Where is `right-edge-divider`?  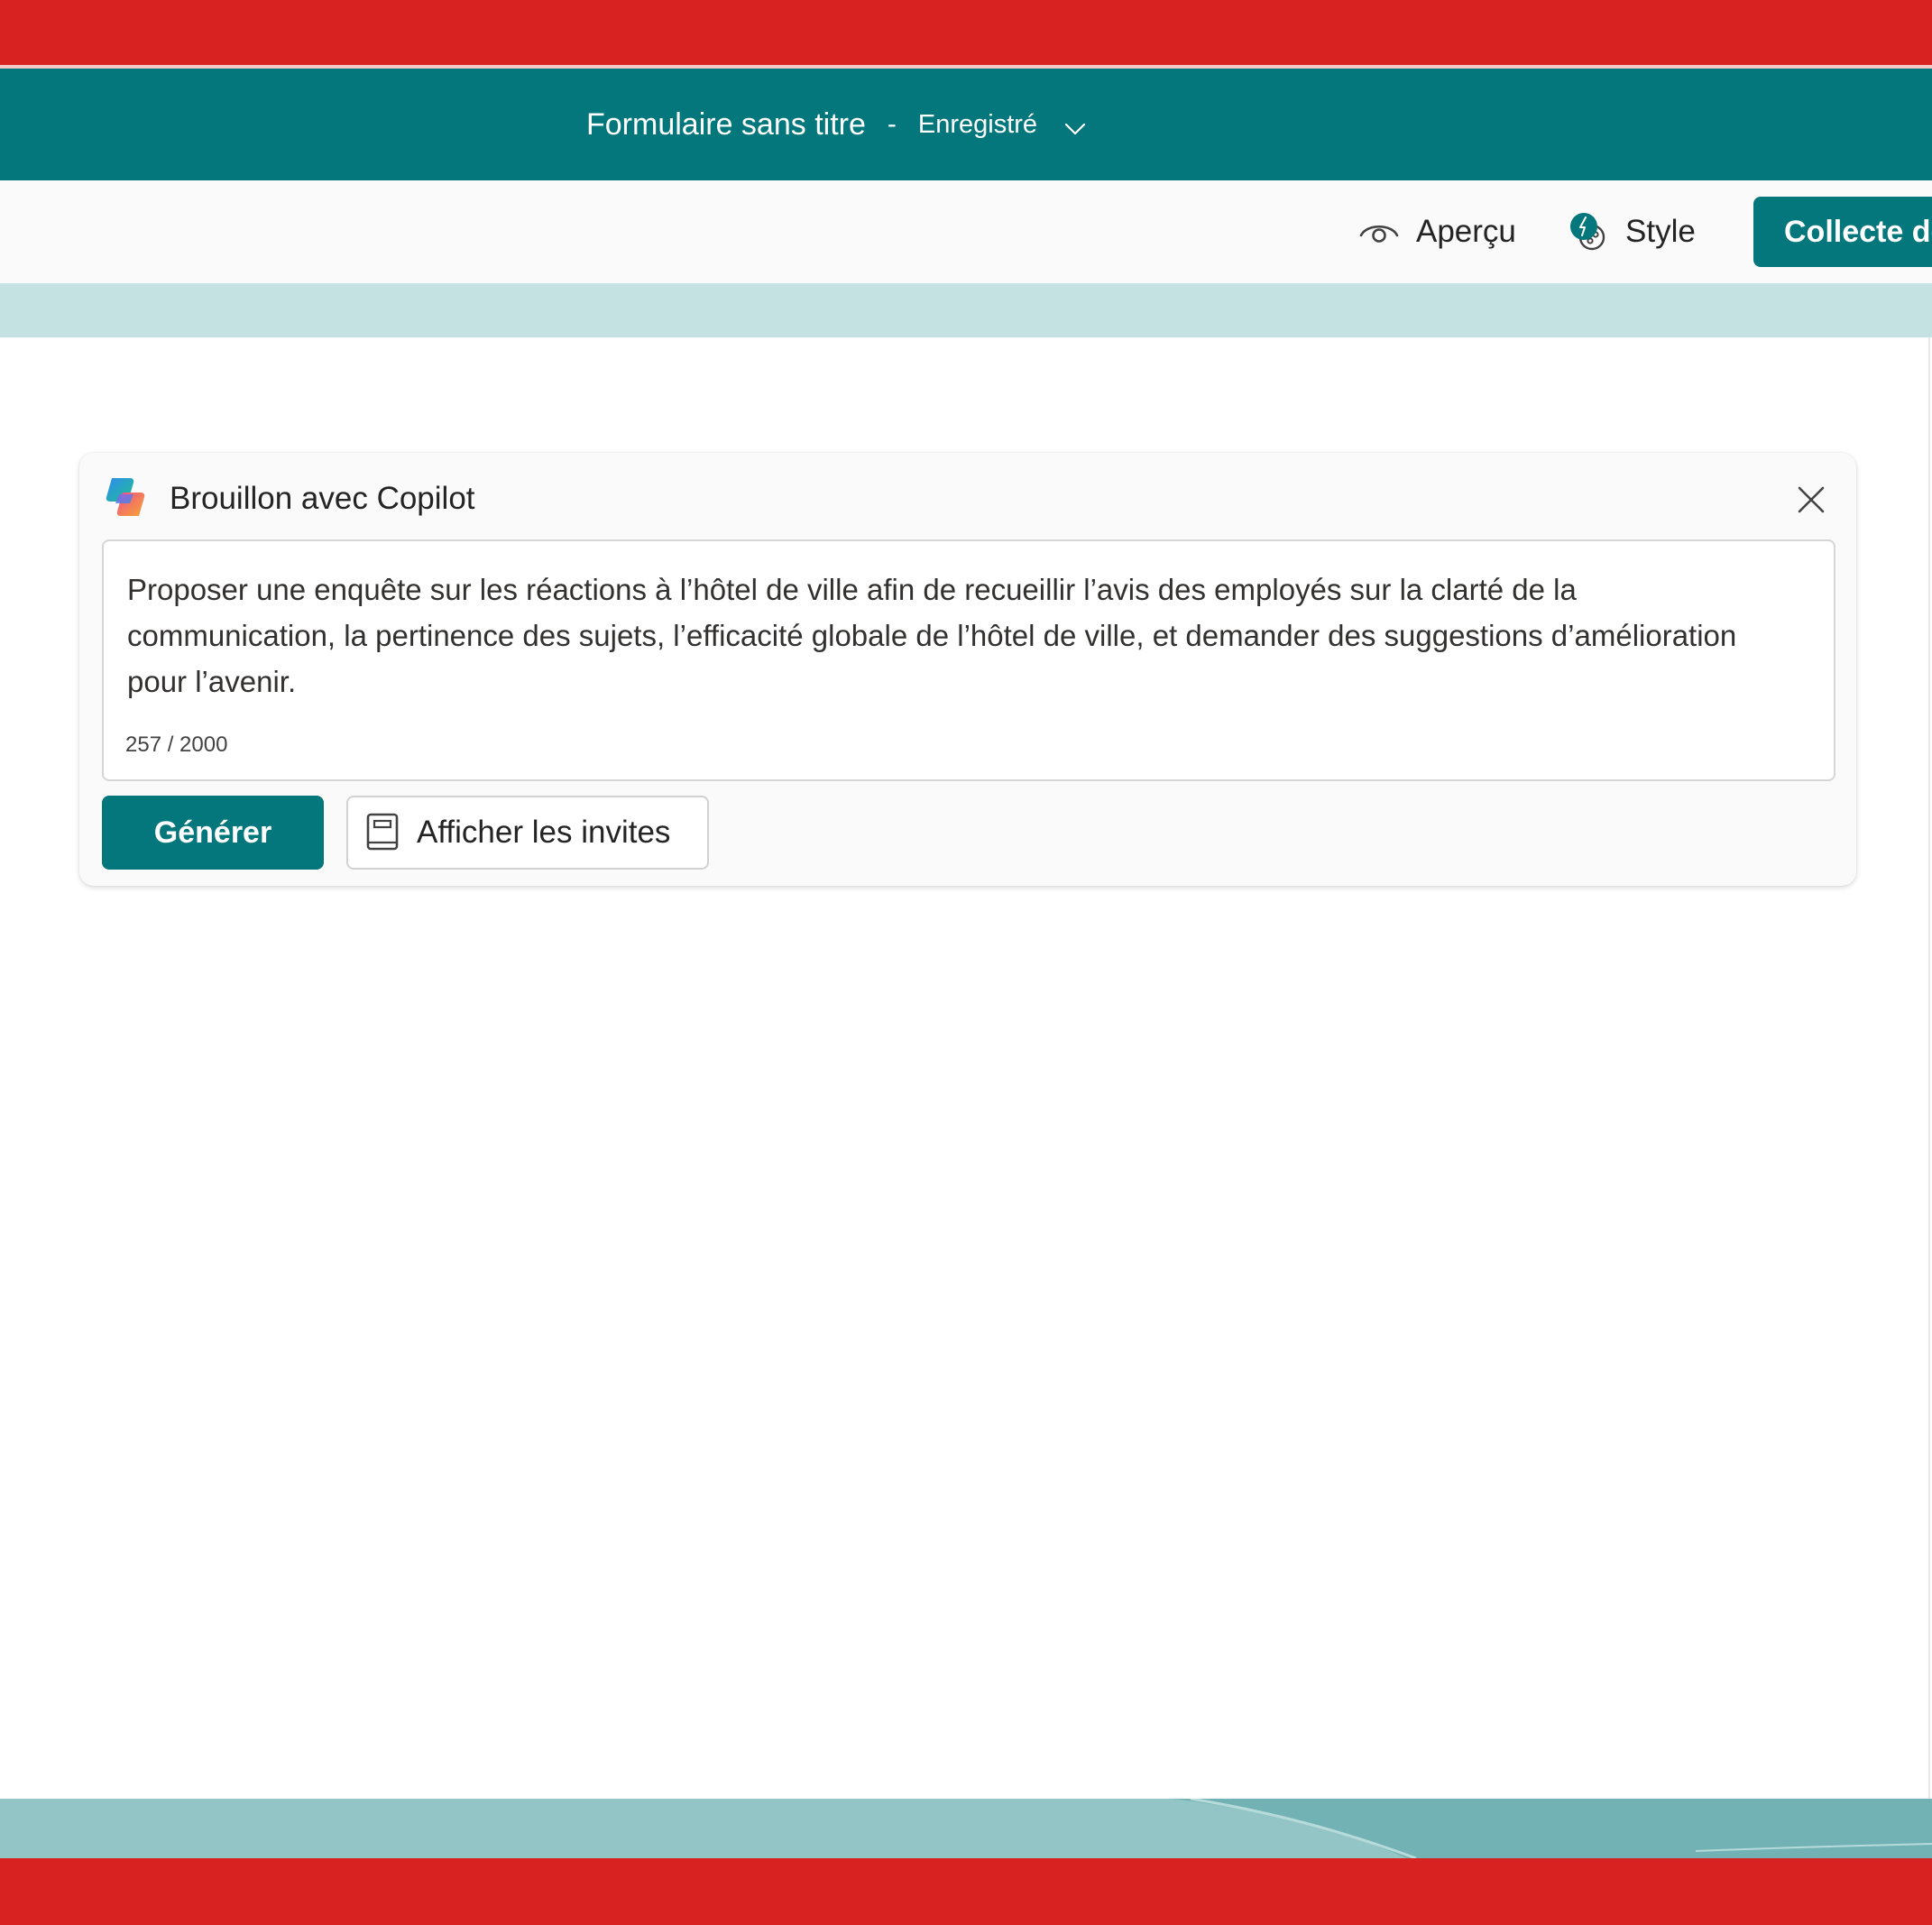 right-edge-divider is located at coordinates (1929, 1068).